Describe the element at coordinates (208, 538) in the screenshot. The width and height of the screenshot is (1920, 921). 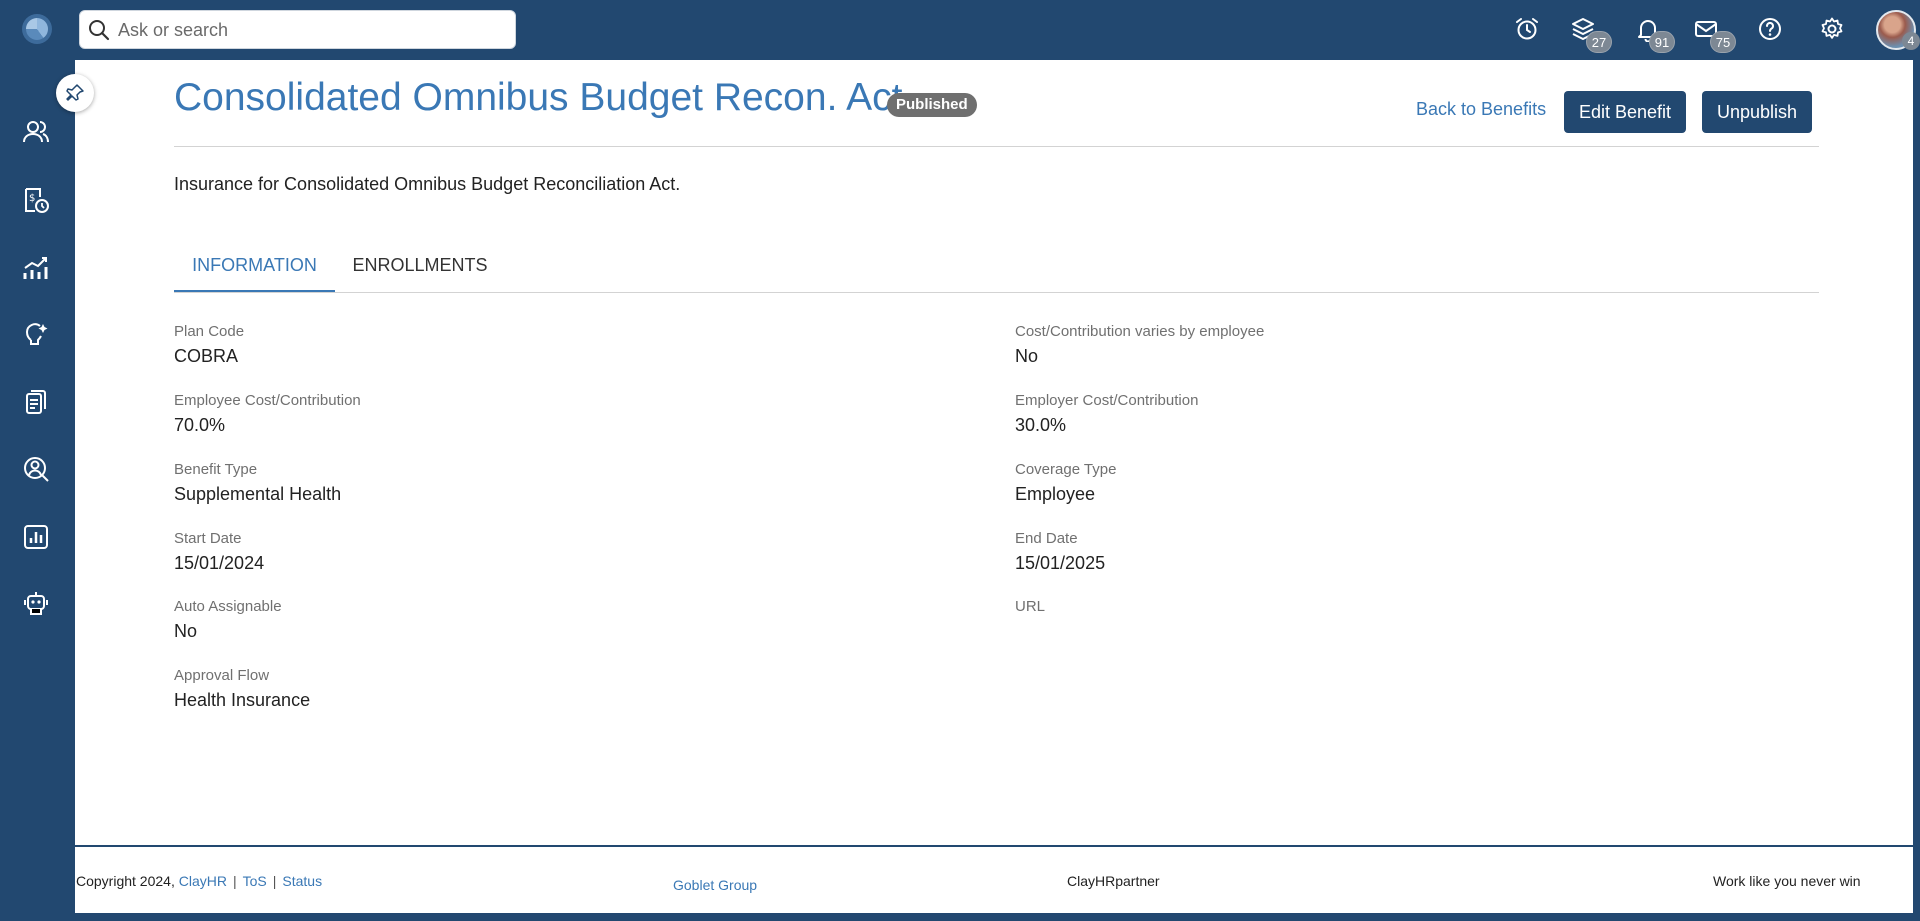
I see `start-date-label: Start Date` at that location.